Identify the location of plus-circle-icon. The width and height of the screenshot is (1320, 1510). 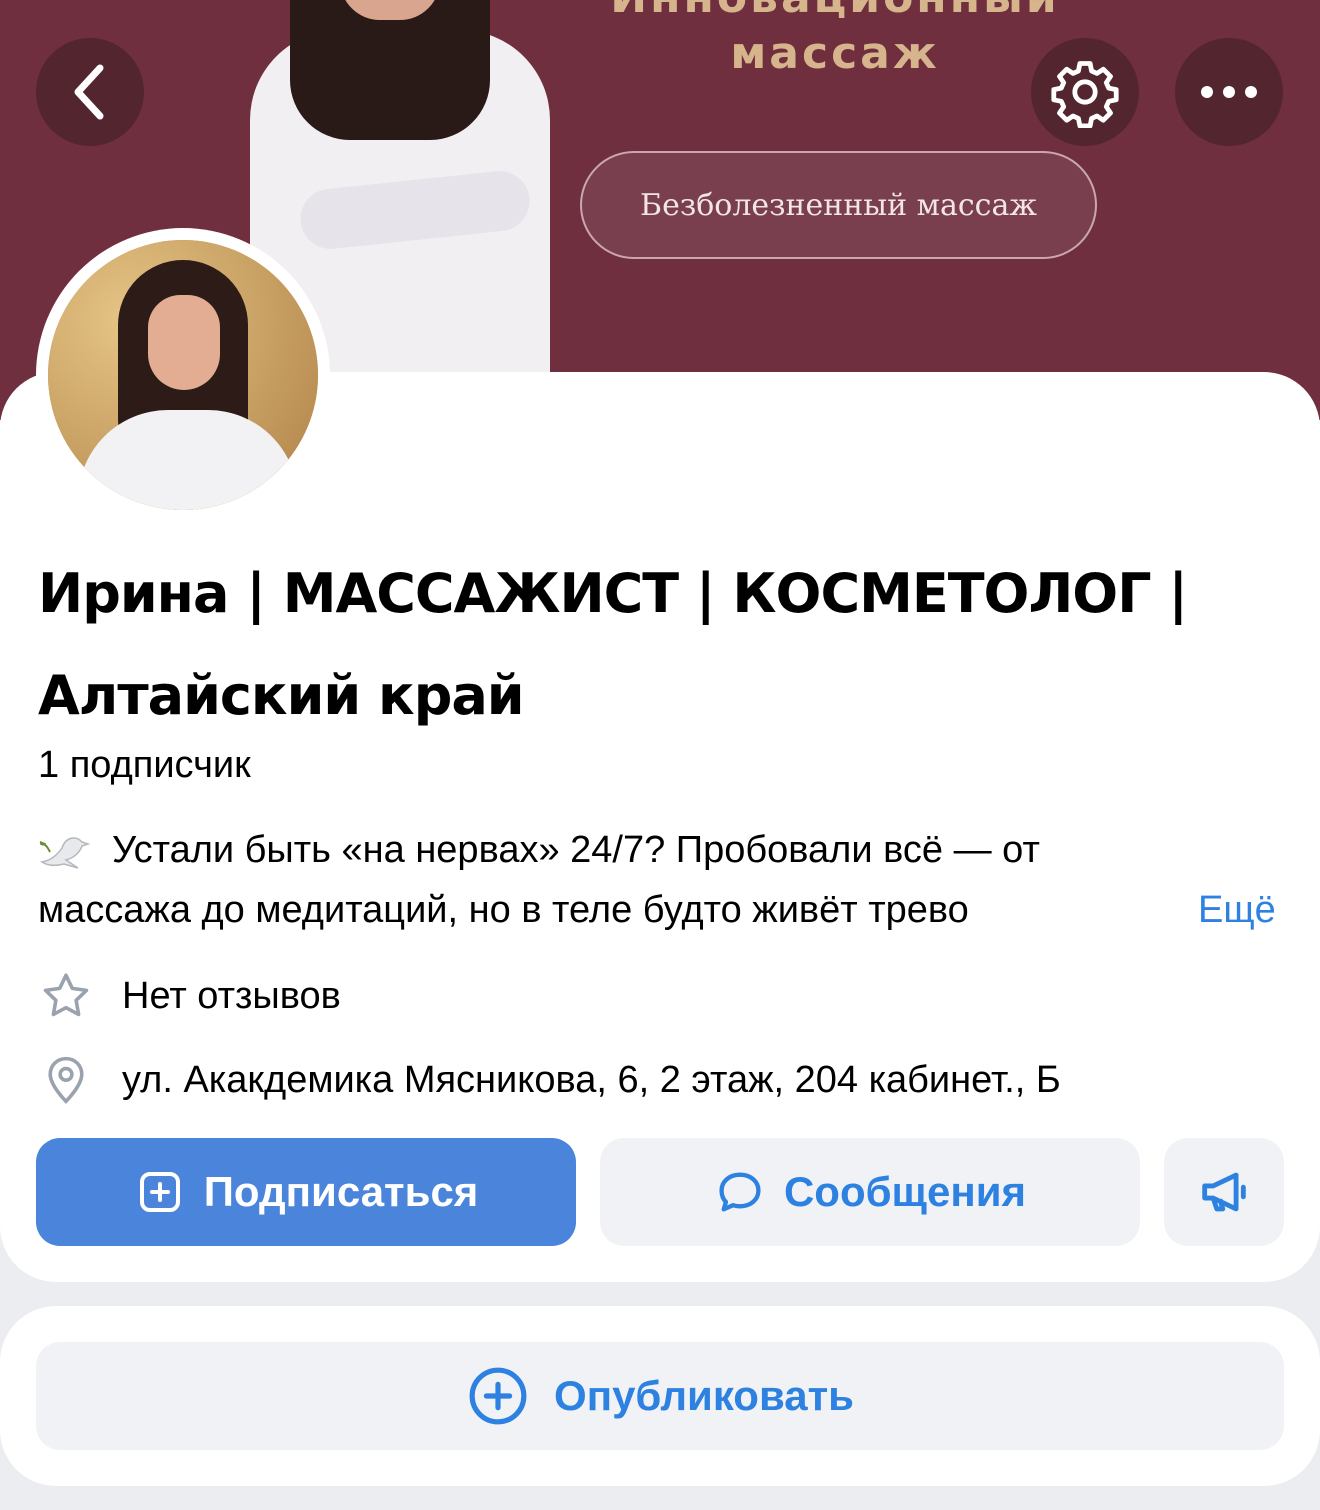
(498, 1396).